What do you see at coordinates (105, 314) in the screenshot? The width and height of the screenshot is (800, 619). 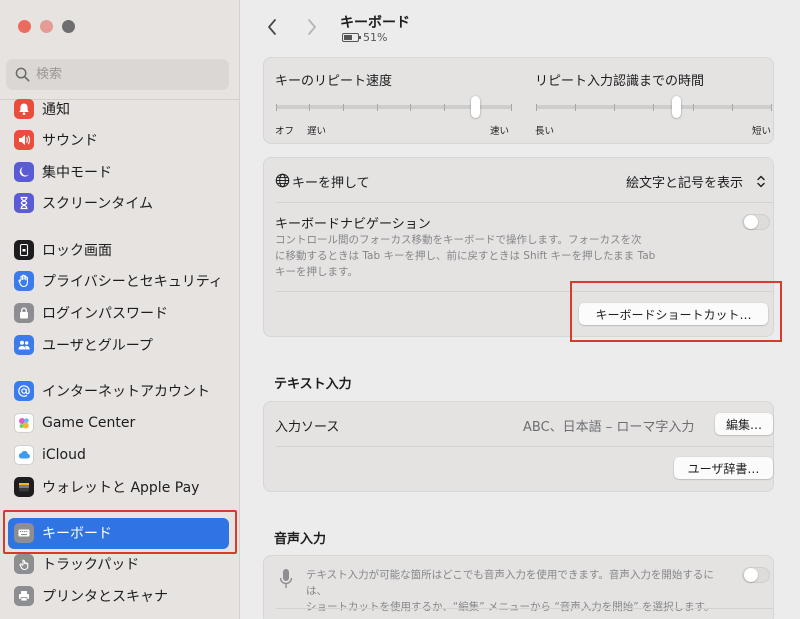 I see `sidebar-item-label: ログインパスワード` at bounding box center [105, 314].